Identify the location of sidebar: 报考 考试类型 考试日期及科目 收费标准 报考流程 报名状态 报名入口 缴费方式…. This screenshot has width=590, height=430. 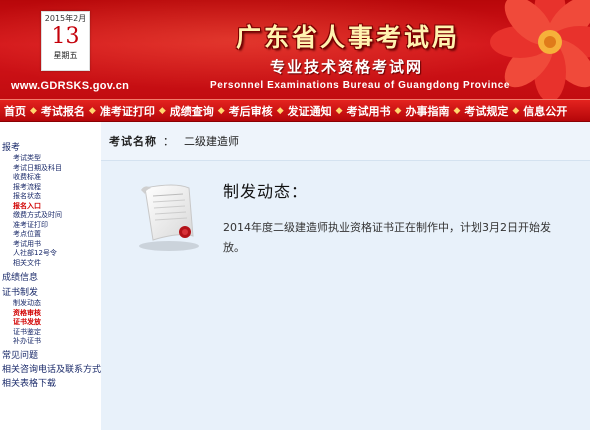
(50, 276).